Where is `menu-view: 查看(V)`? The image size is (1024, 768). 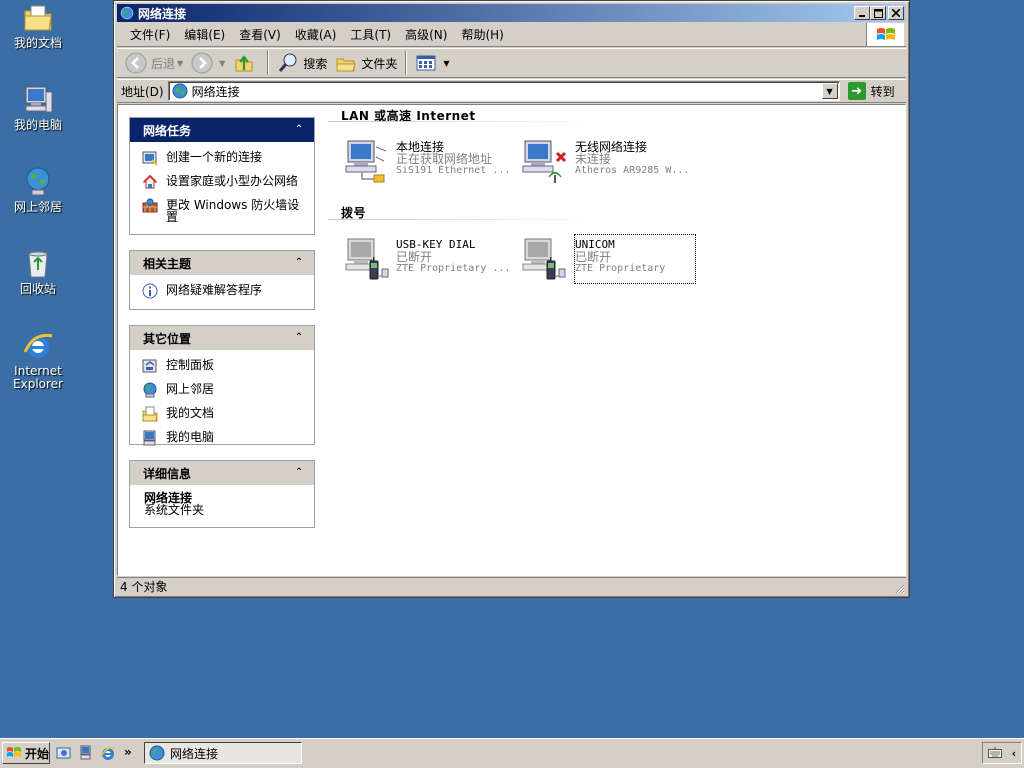 menu-view: 查看(V) is located at coordinates (260, 35).